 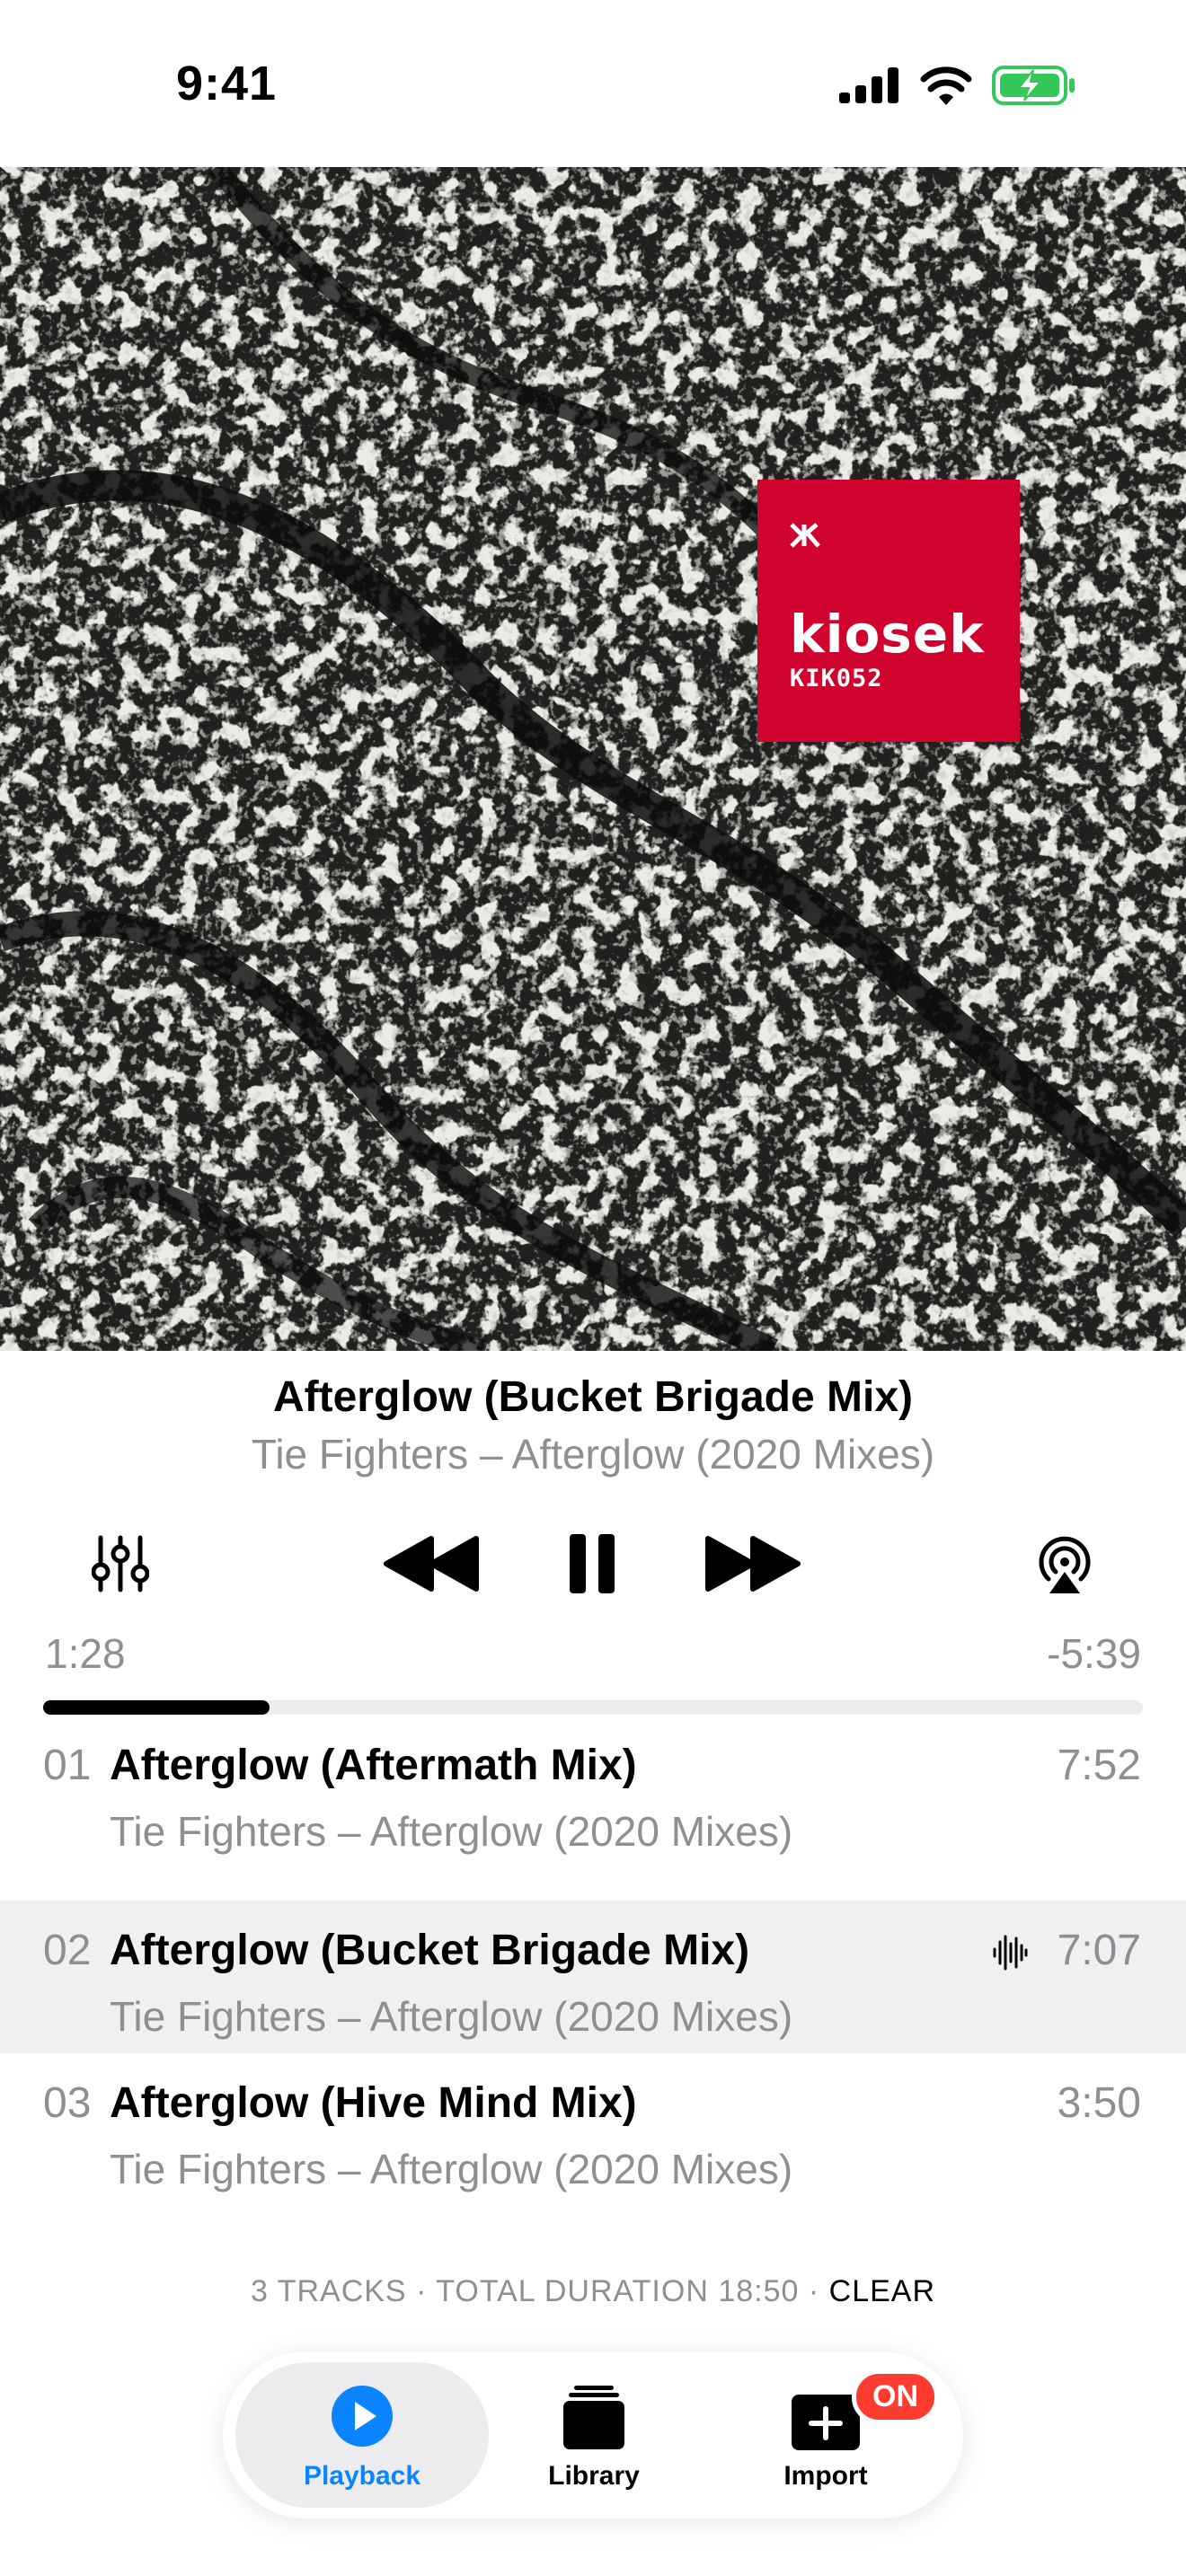 I want to click on track-number: 01, so click(x=67, y=1765).